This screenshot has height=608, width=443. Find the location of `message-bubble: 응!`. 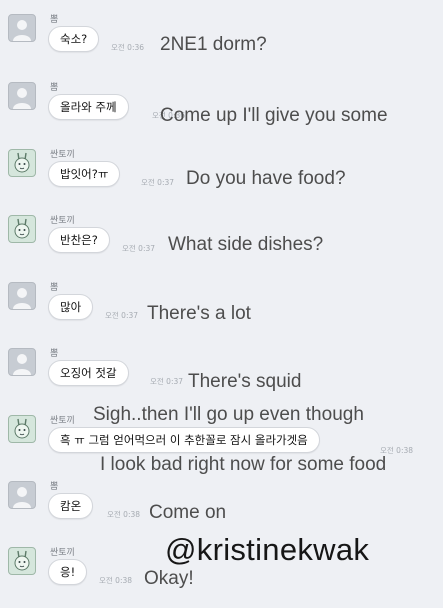

message-bubble: 응! is located at coordinates (68, 572).